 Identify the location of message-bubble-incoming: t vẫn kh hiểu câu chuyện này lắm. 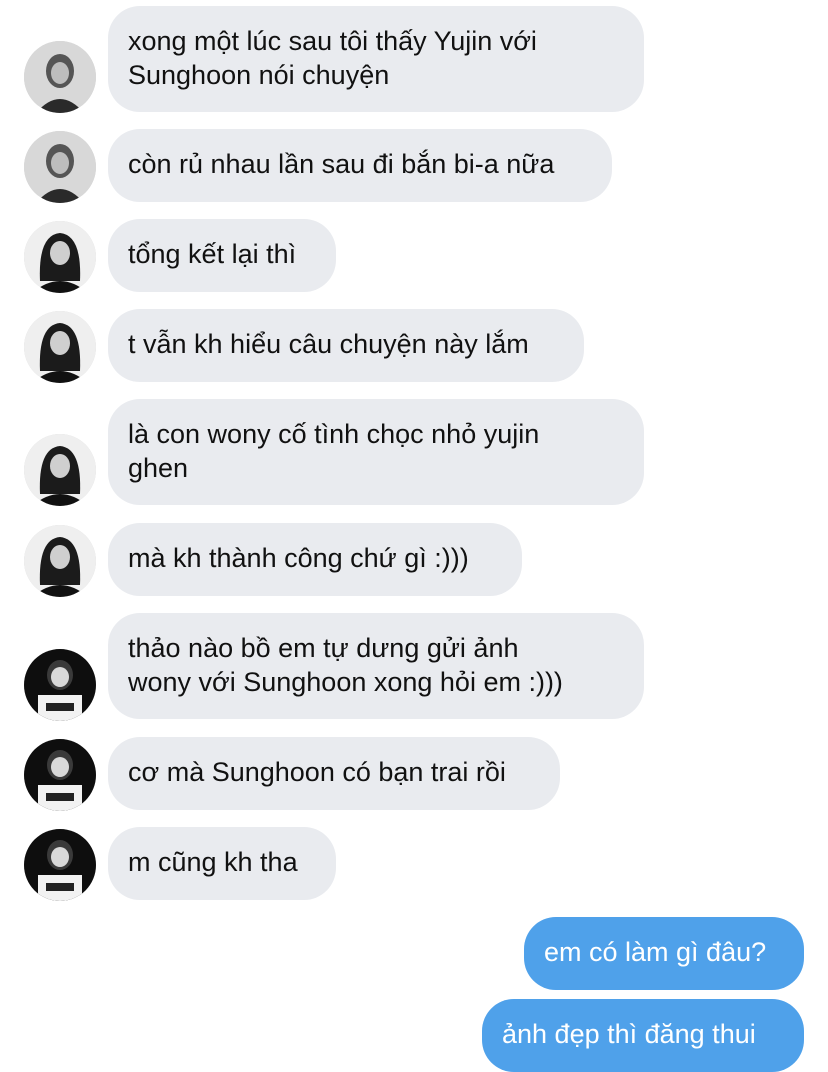
(346, 345).